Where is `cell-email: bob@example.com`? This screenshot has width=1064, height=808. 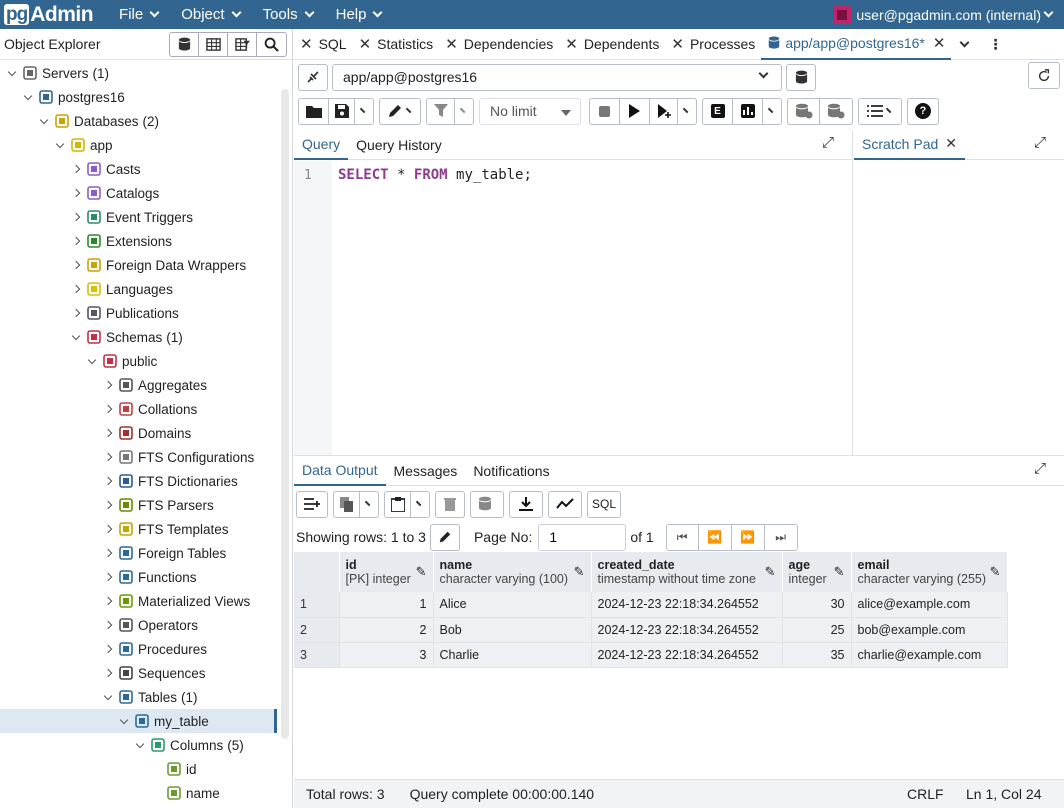
cell-email: bob@example.com is located at coordinates (929, 630).